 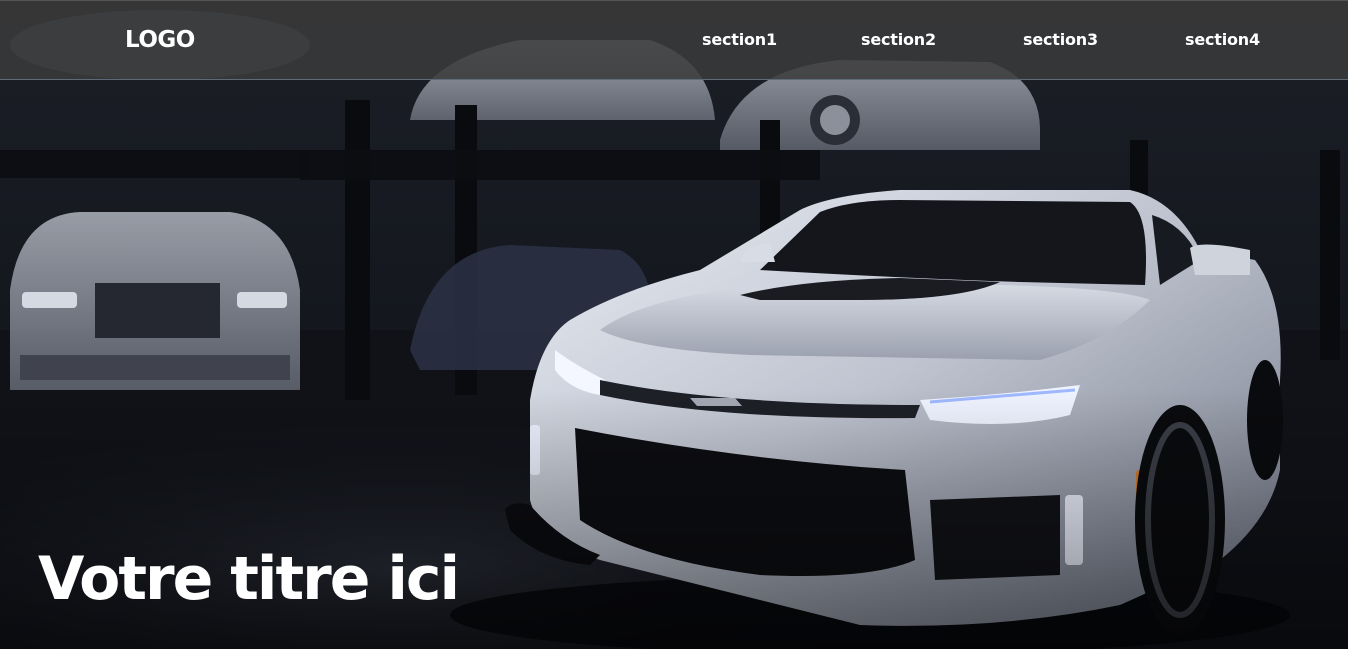 What do you see at coordinates (1060, 39) in the screenshot?
I see `nav-link-section3: section3` at bounding box center [1060, 39].